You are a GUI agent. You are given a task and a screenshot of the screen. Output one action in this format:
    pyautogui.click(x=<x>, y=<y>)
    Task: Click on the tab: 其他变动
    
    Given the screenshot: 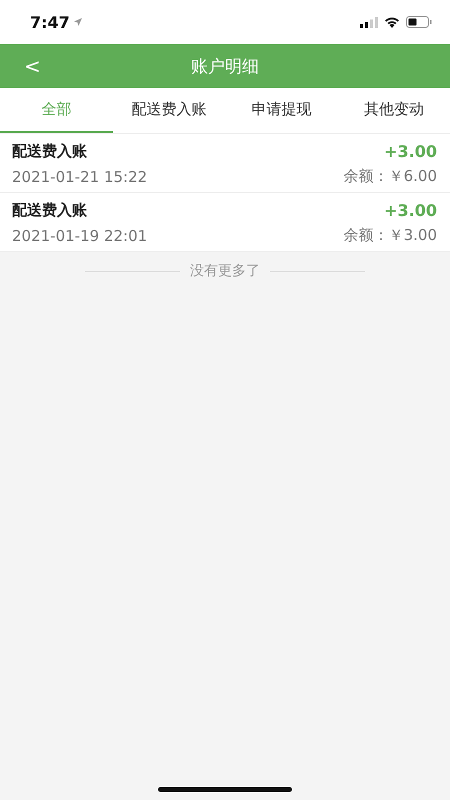 What is the action you would take?
    pyautogui.click(x=394, y=110)
    